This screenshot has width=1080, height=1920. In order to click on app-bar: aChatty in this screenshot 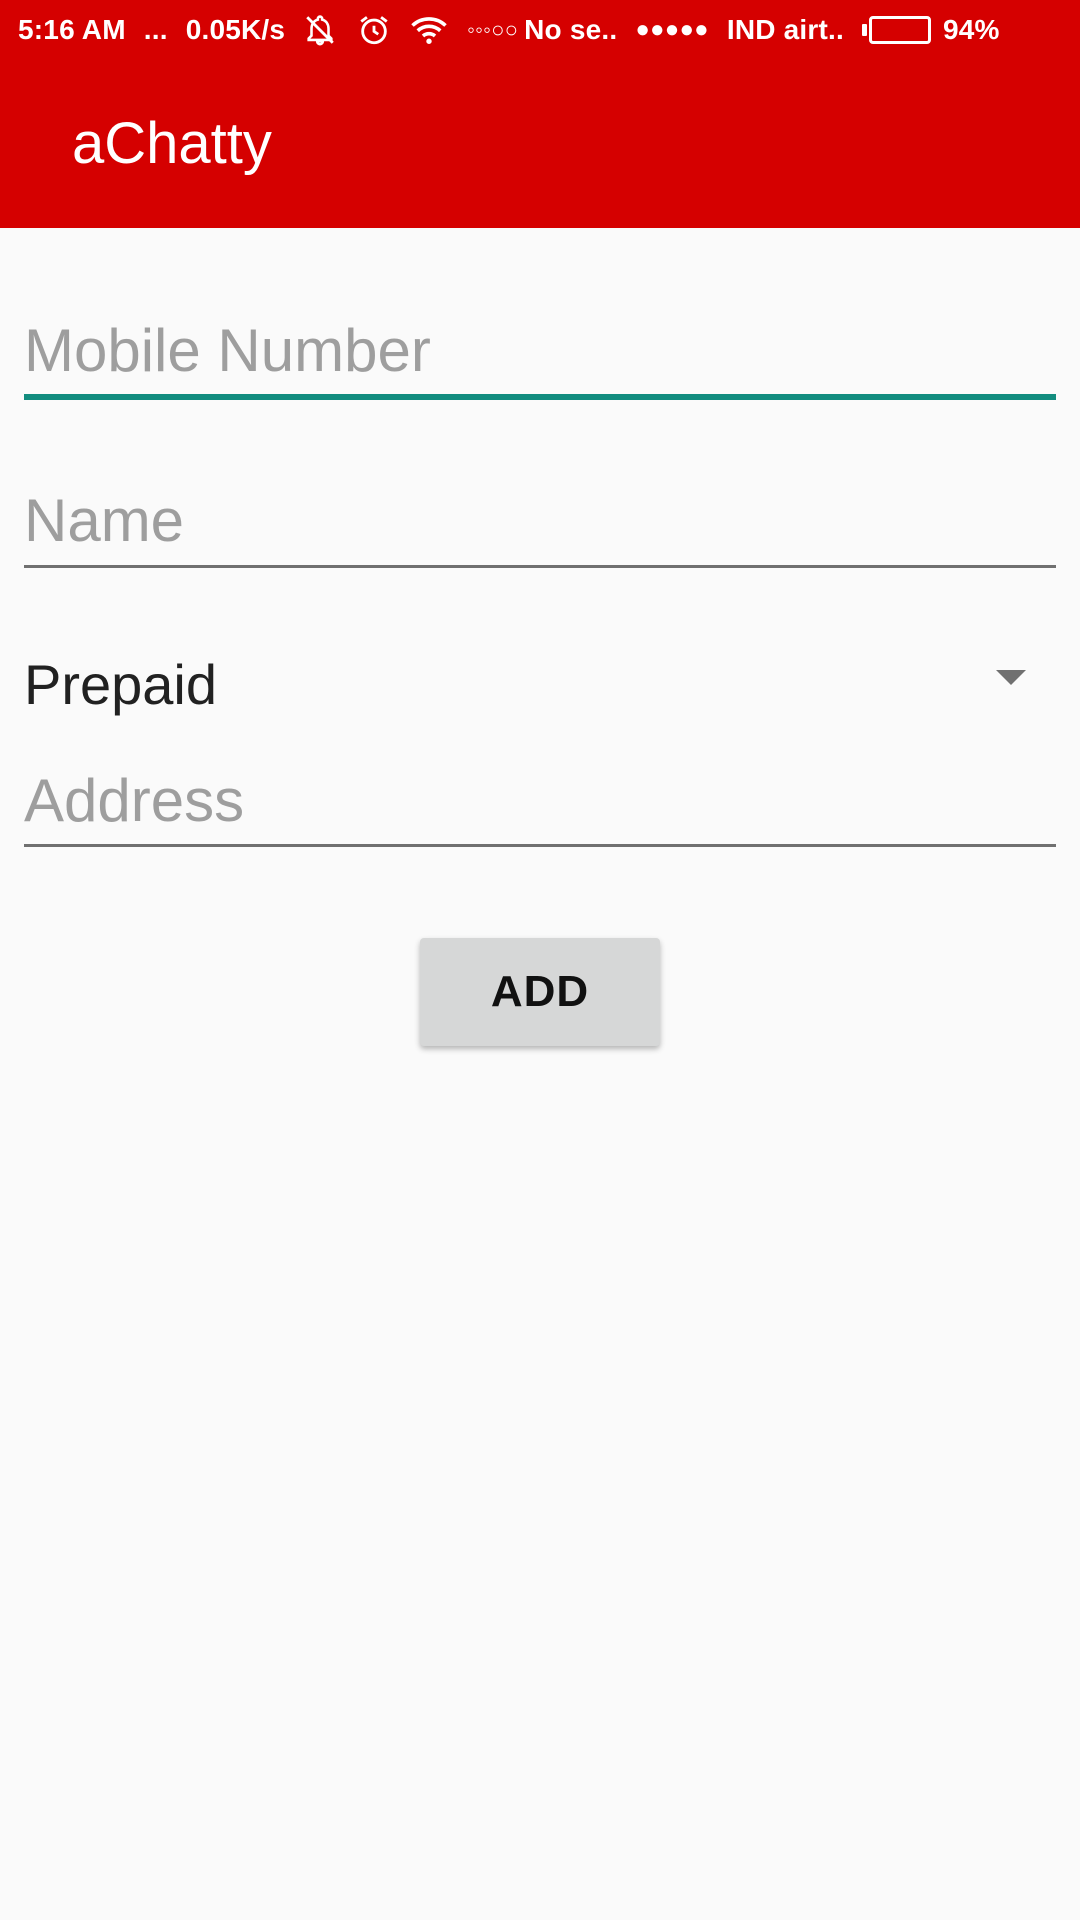, I will do `click(540, 144)`.